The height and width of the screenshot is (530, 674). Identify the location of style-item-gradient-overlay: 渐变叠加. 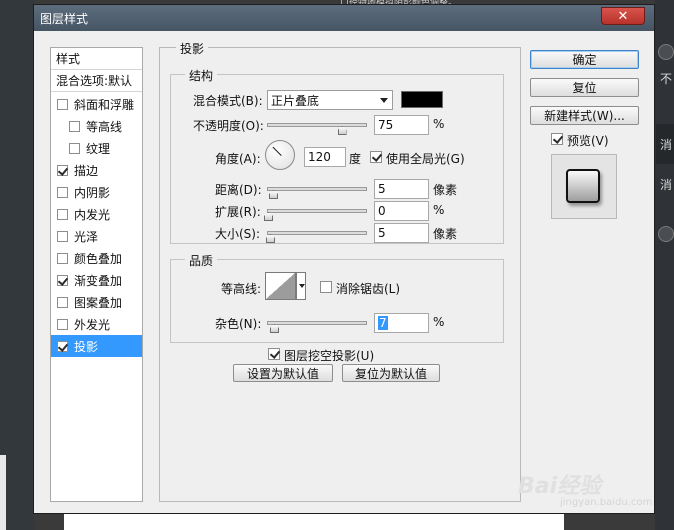
(96, 280).